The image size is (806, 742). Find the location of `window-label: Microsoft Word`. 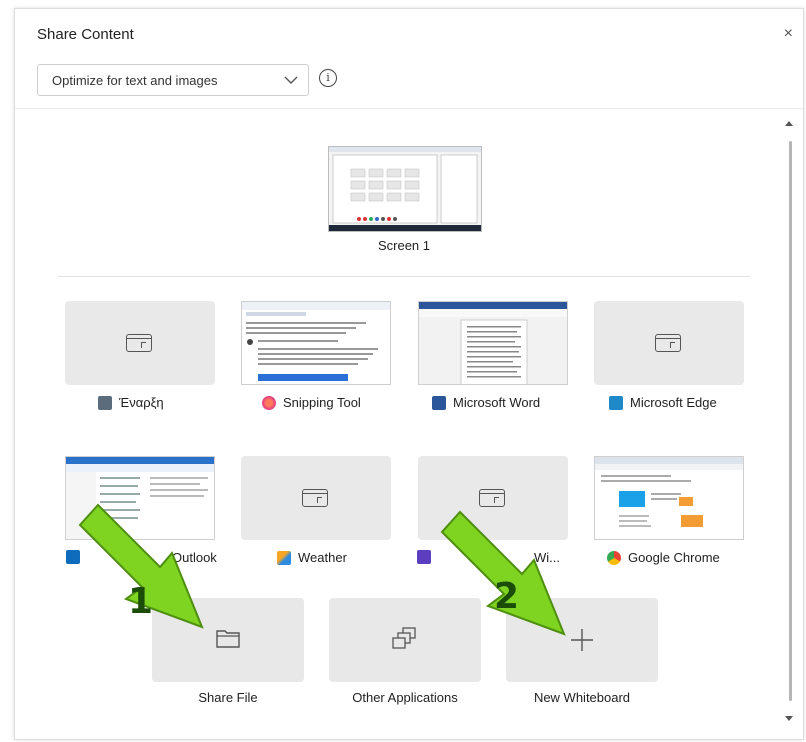

window-label: Microsoft Word is located at coordinates (497, 402).